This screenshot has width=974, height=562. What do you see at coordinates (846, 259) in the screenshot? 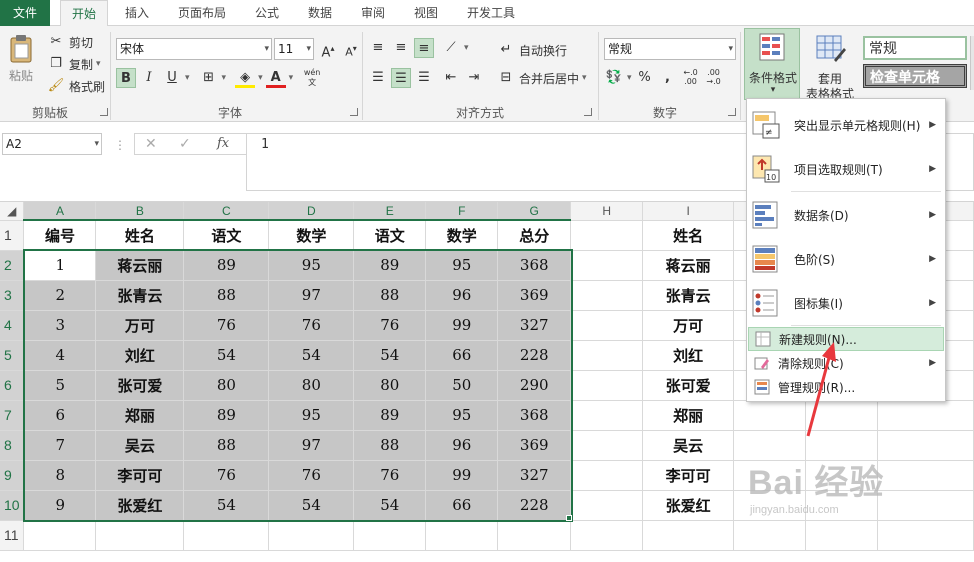
I see `menu-item-color-scales: 色阶(S) ▶` at bounding box center [846, 259].